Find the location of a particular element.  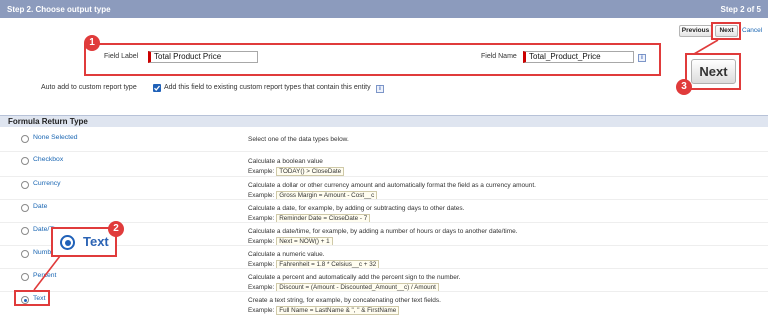

text-zoom-box: Text is located at coordinates (84, 242).